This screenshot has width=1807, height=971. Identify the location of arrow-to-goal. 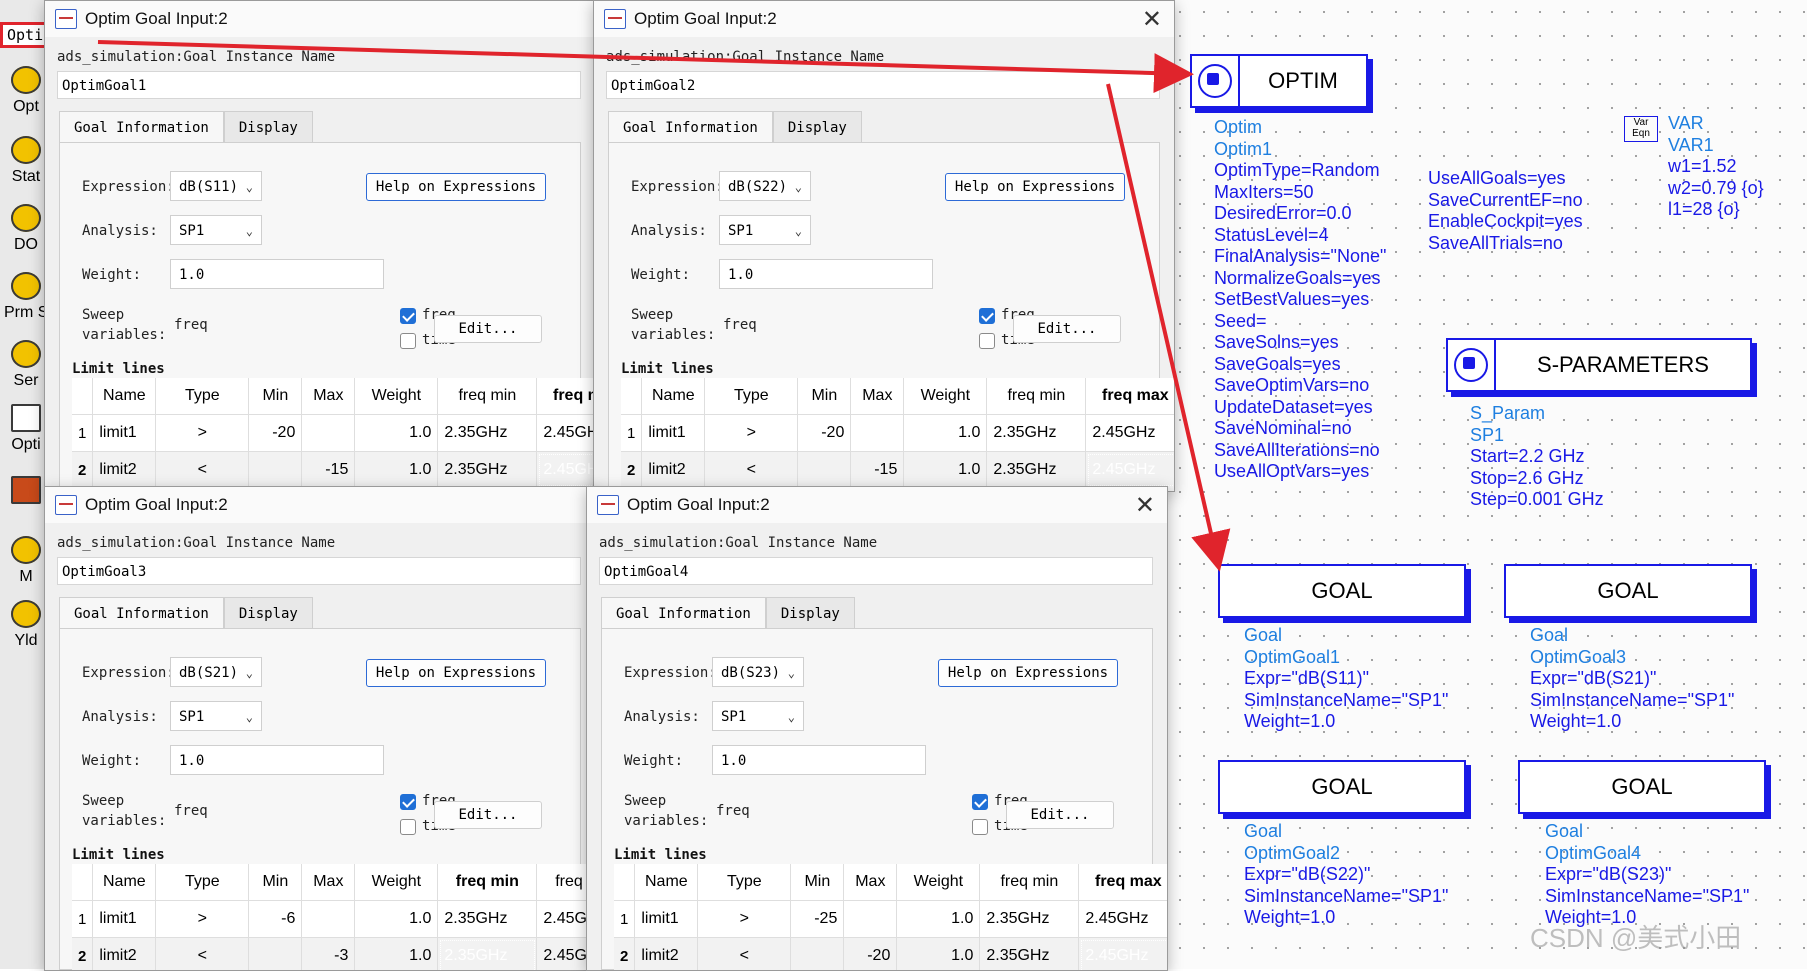
(1163, 324).